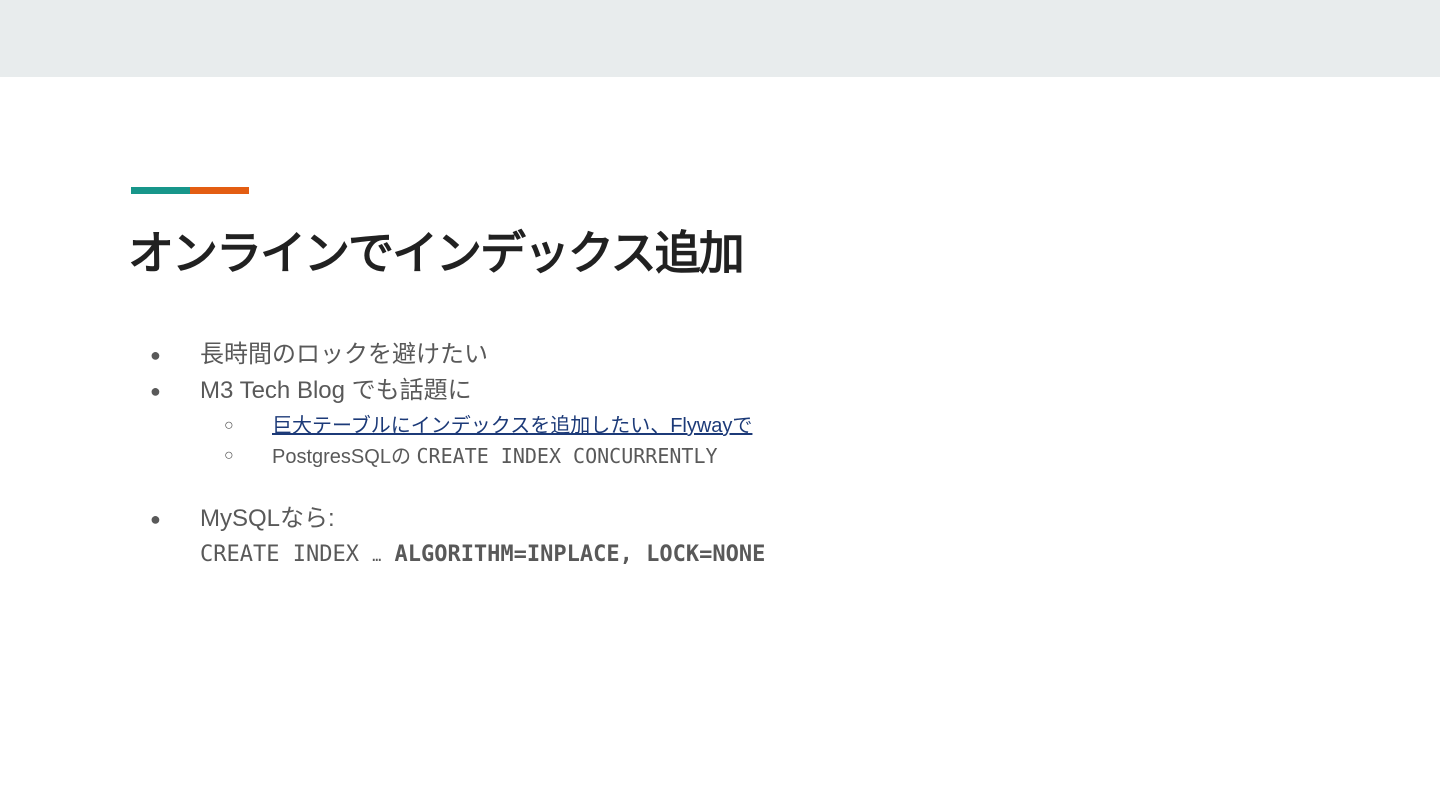 This screenshot has height=810, width=1440. I want to click on tech-blog-link: 巨大テーブルにインデックスを追加したい、Flywayで, so click(512, 426).